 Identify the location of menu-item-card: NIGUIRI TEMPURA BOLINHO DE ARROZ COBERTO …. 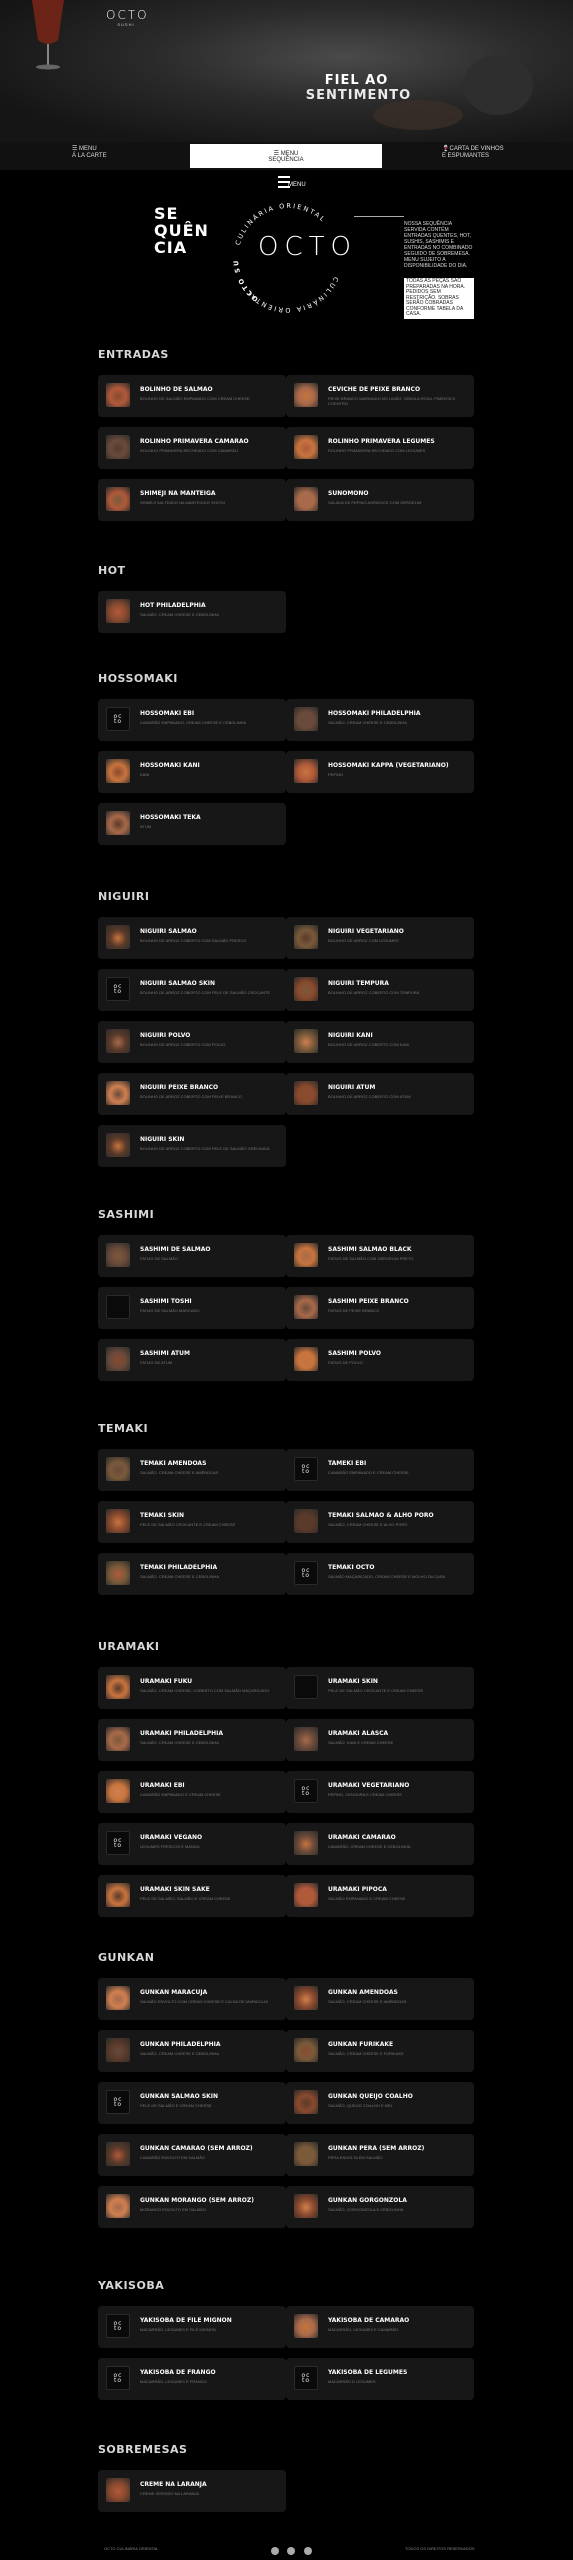
(380, 990).